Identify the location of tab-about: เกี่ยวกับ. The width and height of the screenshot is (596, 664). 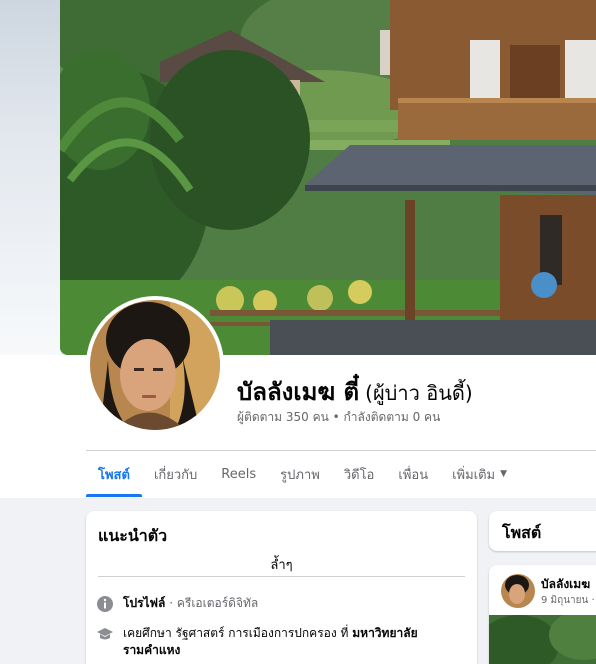
(175, 474).